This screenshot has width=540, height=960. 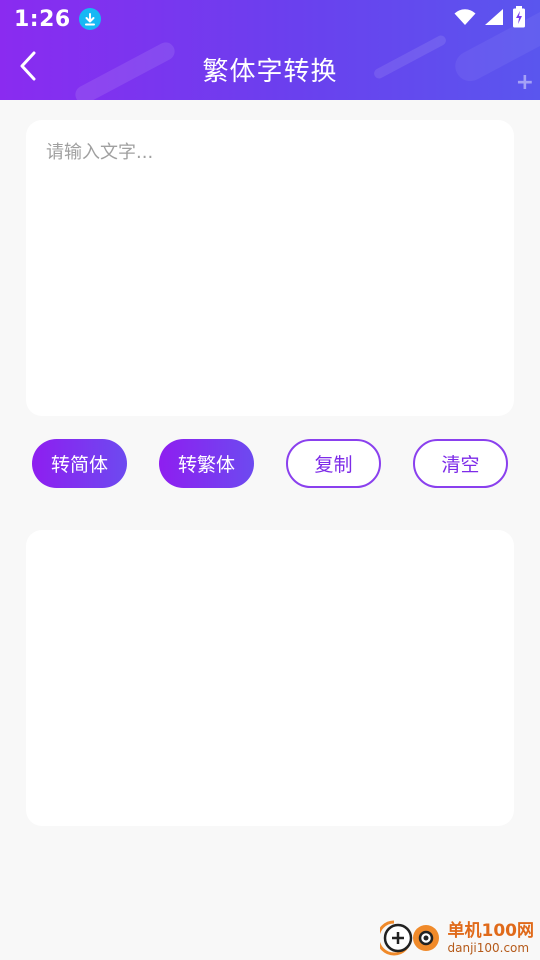 I want to click on action-buttons: 转简体 转繁体 复制 清空, so click(x=270, y=464).